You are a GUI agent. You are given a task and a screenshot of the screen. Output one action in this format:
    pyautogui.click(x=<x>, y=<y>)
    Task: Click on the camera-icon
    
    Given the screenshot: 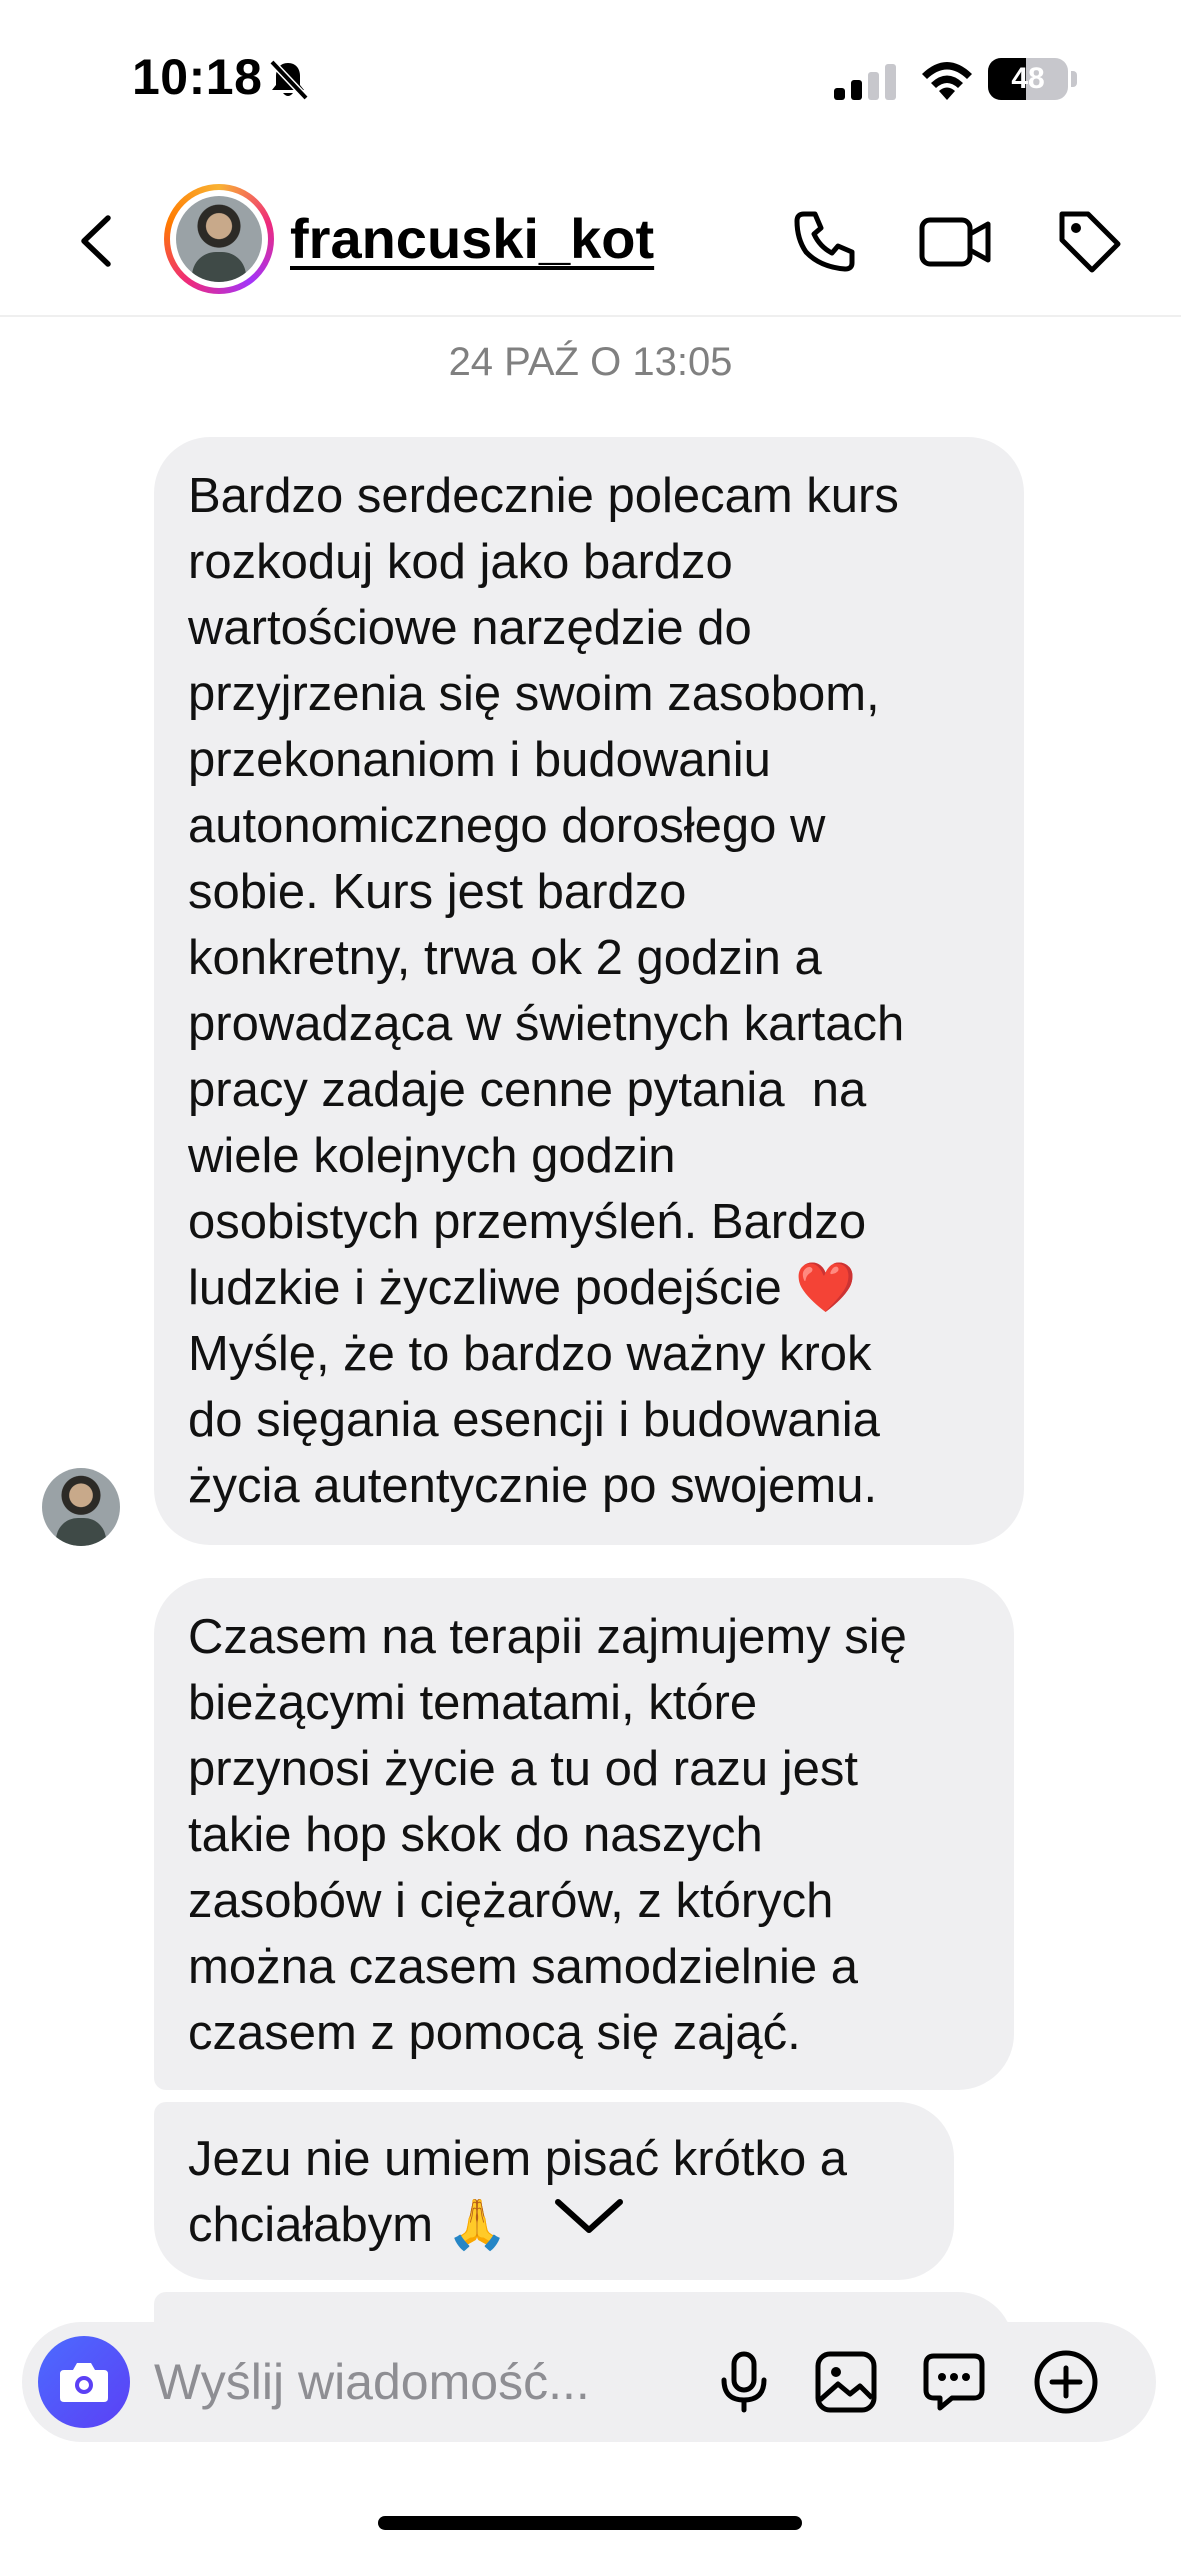 What is the action you would take?
    pyautogui.click(x=84, y=2382)
    